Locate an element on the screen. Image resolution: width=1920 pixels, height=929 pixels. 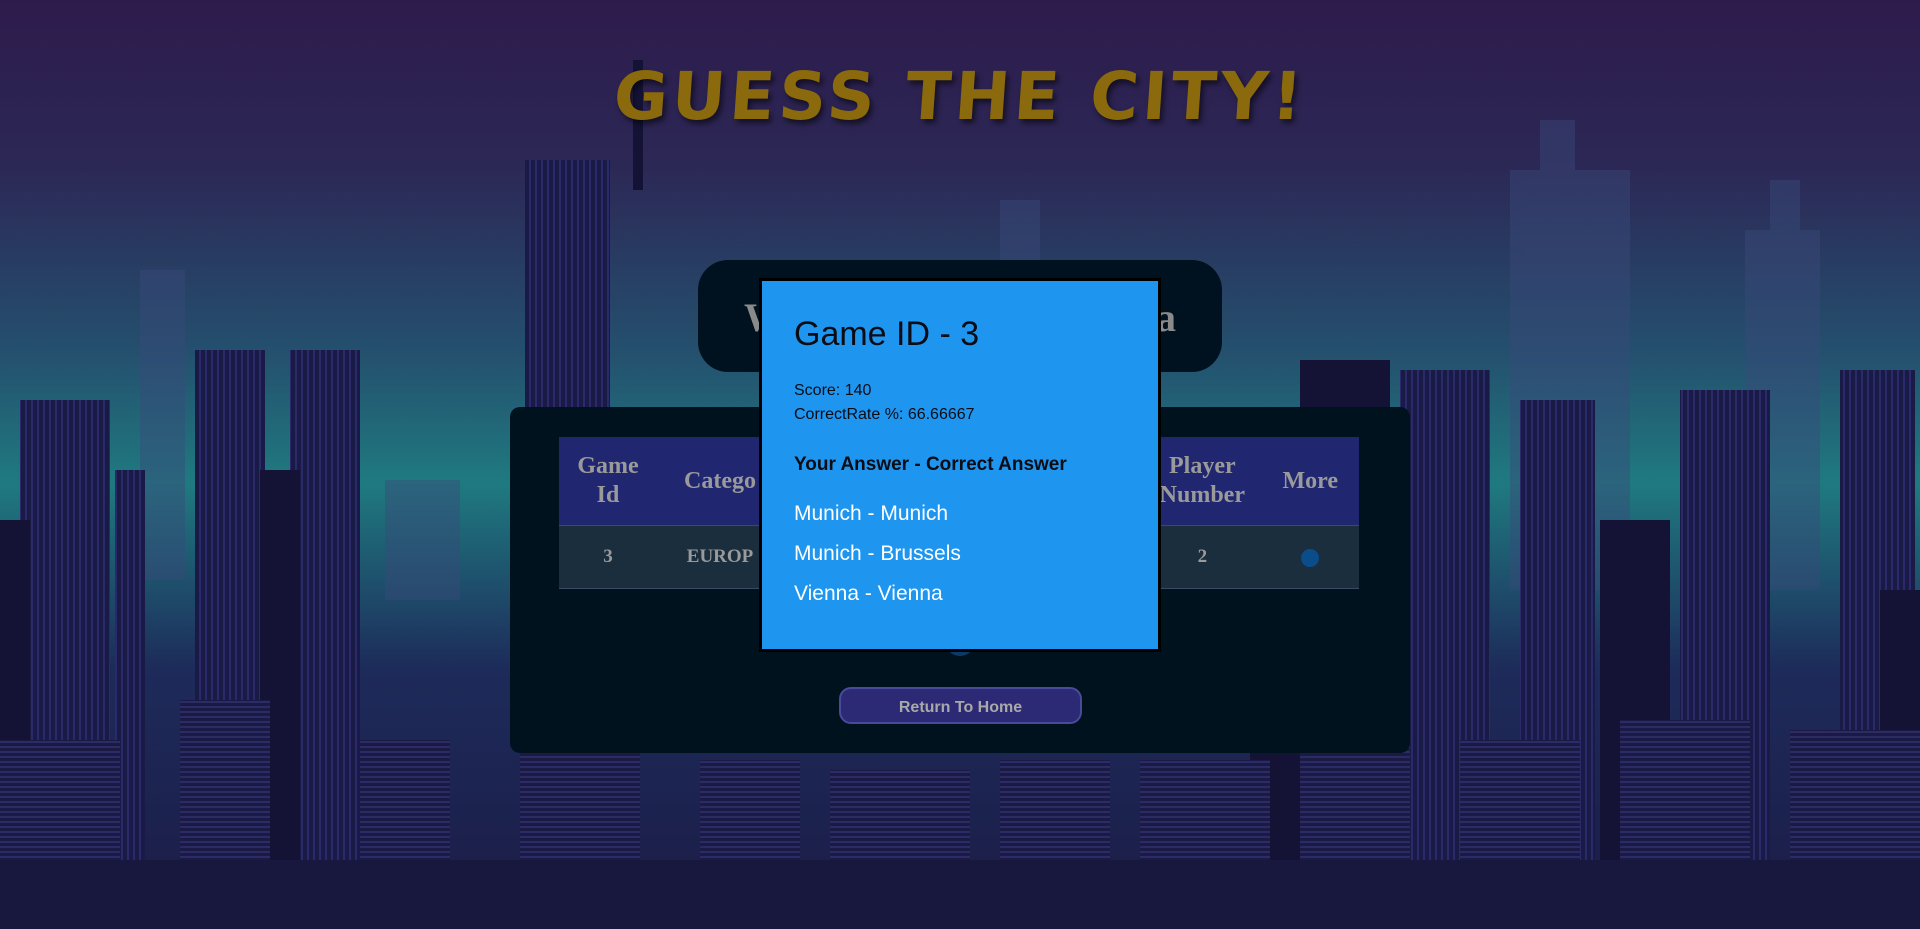
list-item: Munich - Brussels is located at coordinates (877, 553).